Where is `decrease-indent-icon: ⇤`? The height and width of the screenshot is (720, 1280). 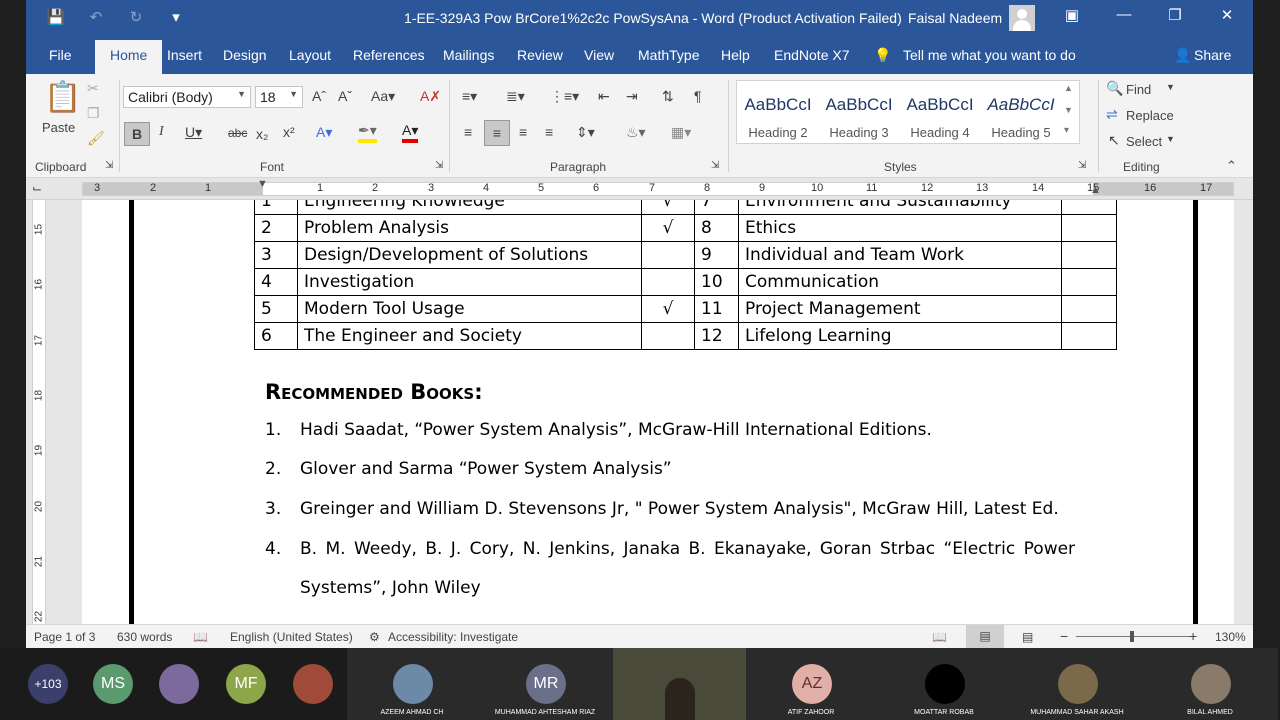 decrease-indent-icon: ⇤ is located at coordinates (604, 96).